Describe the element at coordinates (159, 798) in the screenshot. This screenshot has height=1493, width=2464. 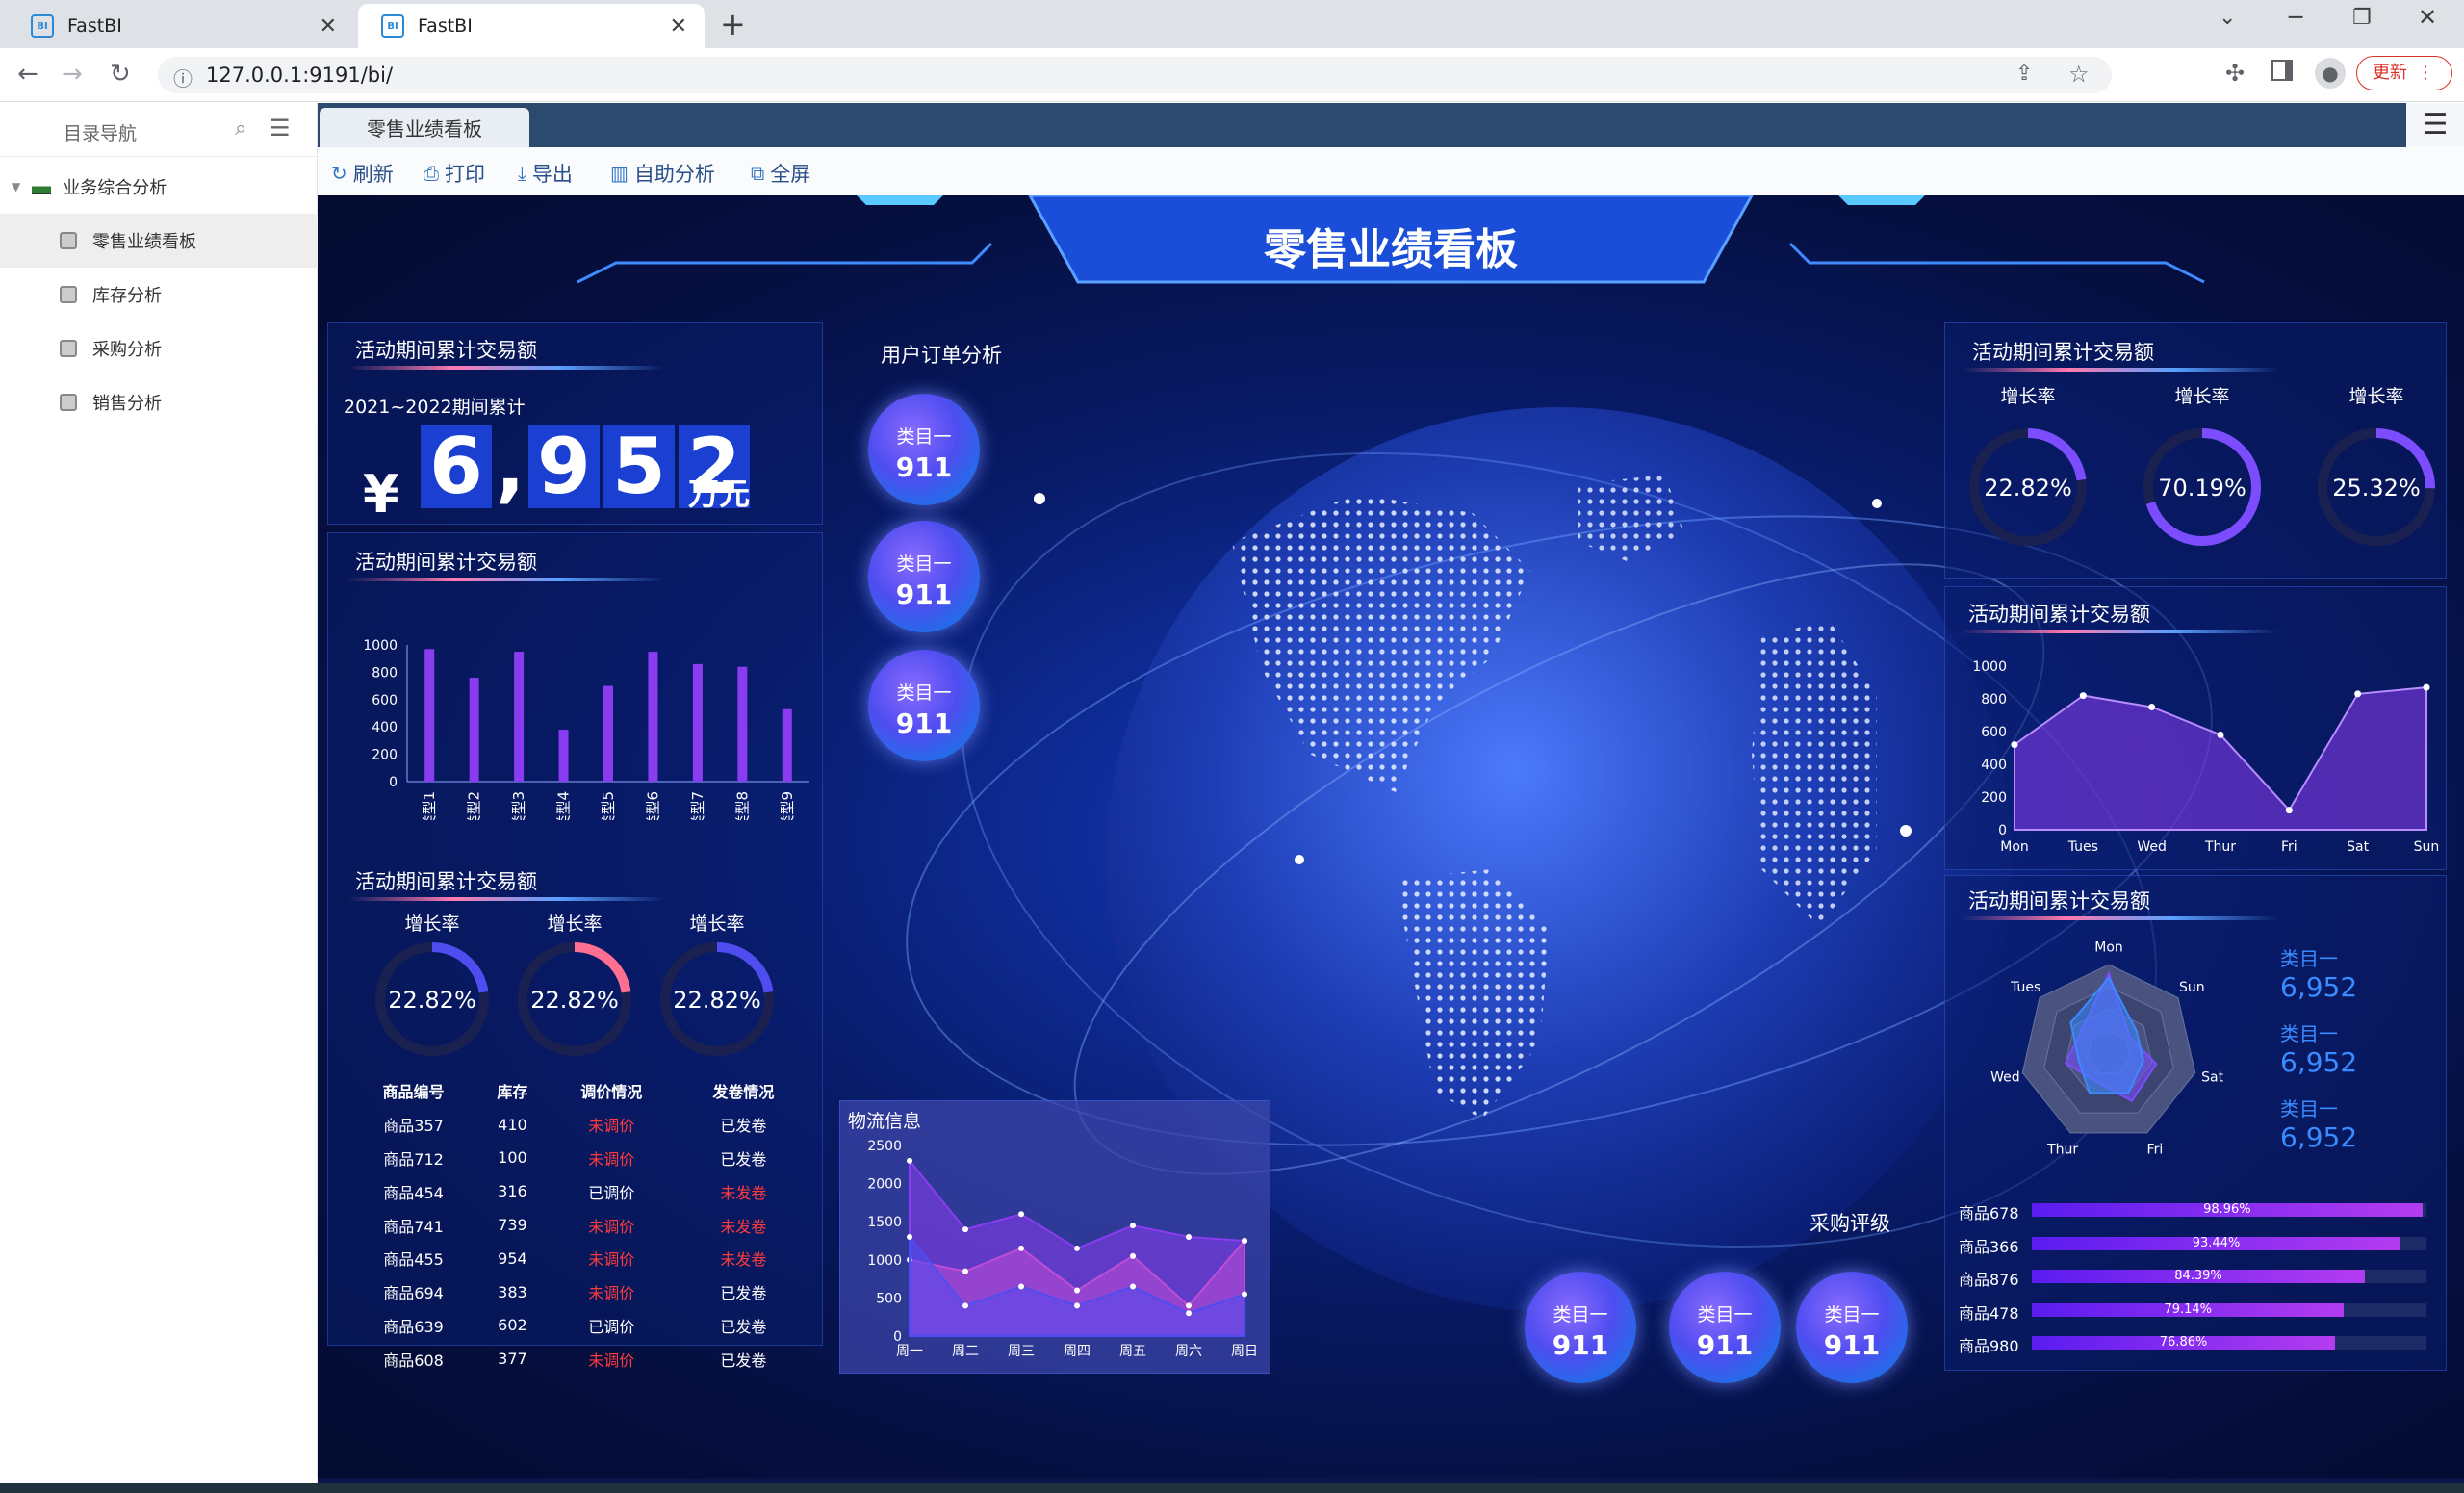
I see `sidebar: 目录导航 ⌕ ☰ ▼ 业务综合分析 零售业绩看板 库存分析 采购分析 销售分析` at that location.